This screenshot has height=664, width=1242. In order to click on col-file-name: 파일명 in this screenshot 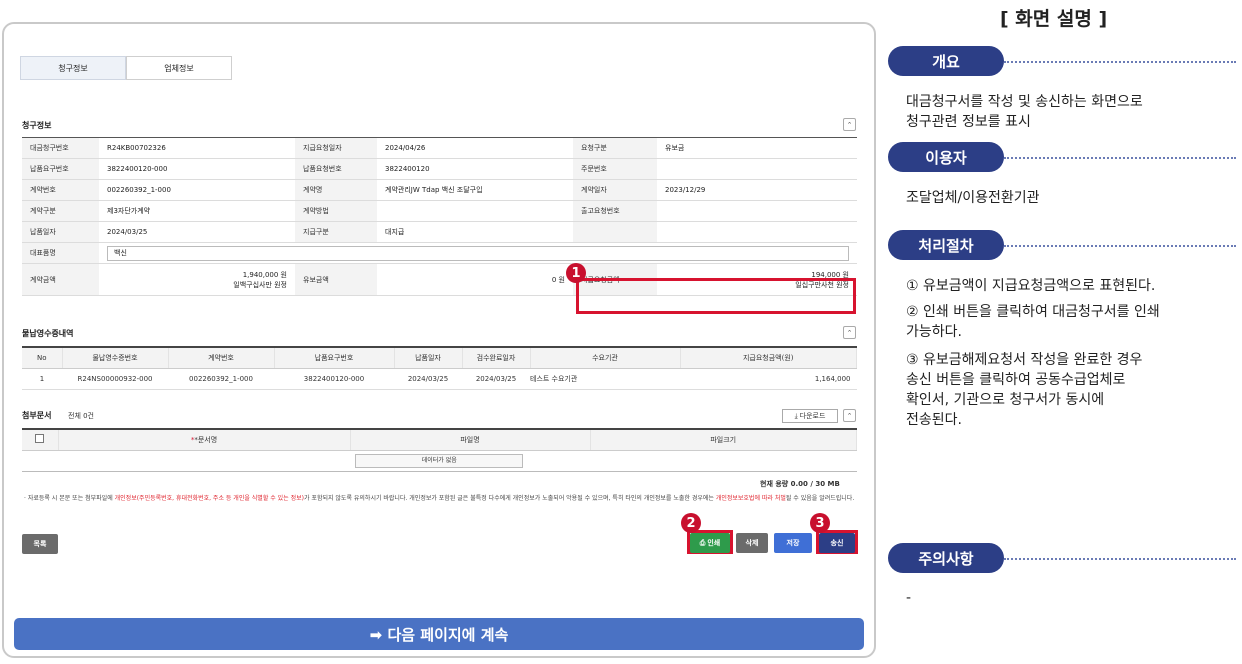, I will do `click(470, 440)`.